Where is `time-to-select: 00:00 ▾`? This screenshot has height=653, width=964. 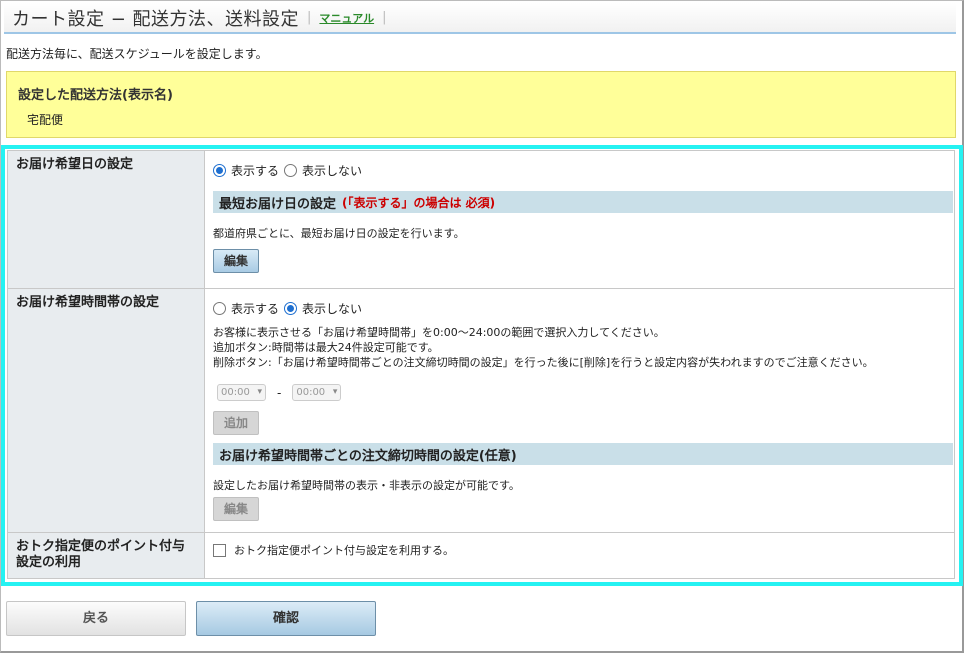 time-to-select: 00:00 ▾ is located at coordinates (317, 392).